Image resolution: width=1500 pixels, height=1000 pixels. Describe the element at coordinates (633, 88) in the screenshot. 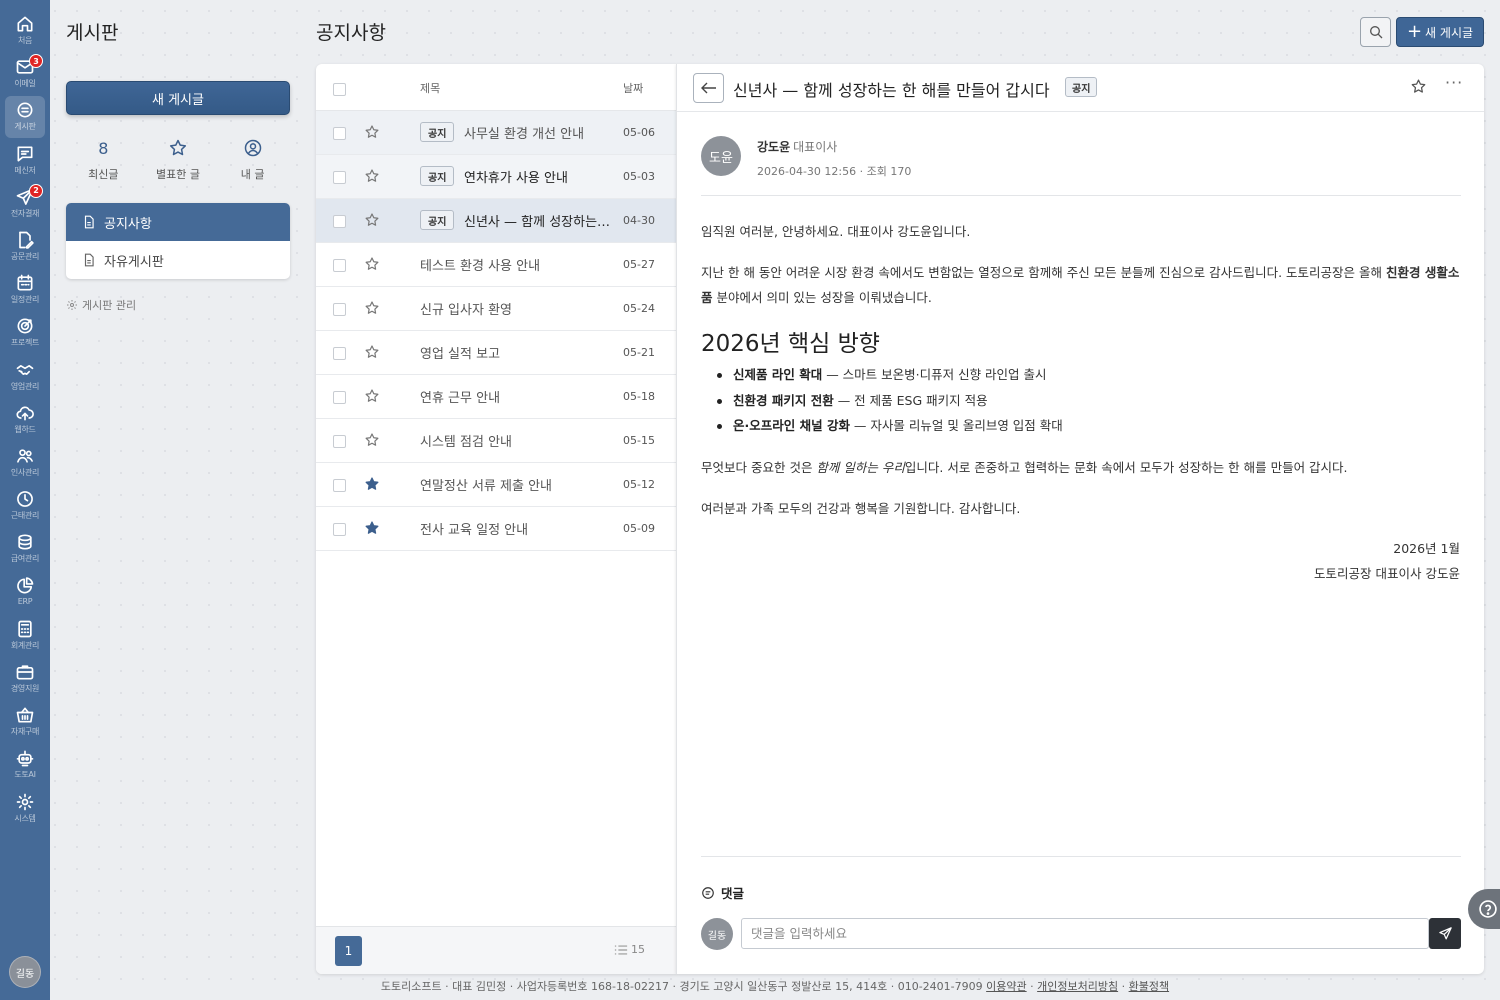

I see `column-date: 날짜` at that location.